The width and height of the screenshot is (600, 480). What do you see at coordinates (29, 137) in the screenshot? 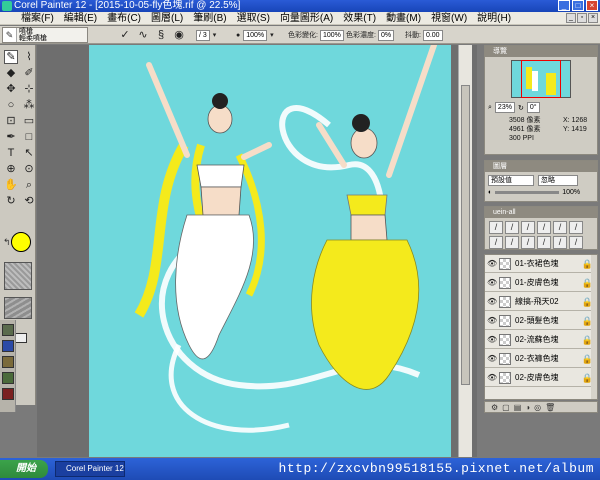
I see `shape-tool-icon: □` at bounding box center [29, 137].